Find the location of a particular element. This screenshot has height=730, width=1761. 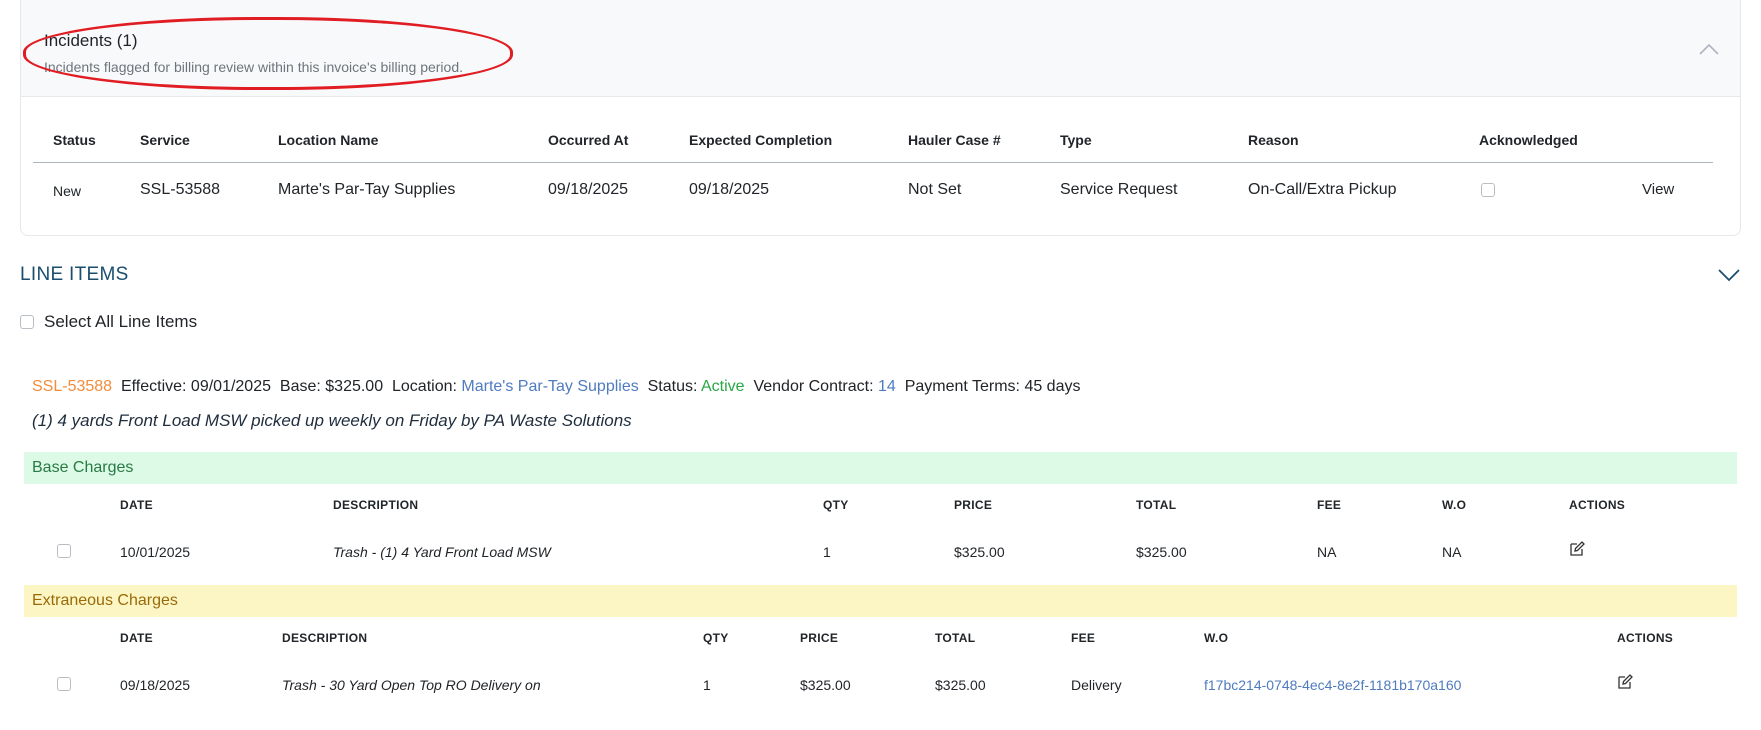

payment-terms-value: 45 days is located at coordinates (1052, 386).